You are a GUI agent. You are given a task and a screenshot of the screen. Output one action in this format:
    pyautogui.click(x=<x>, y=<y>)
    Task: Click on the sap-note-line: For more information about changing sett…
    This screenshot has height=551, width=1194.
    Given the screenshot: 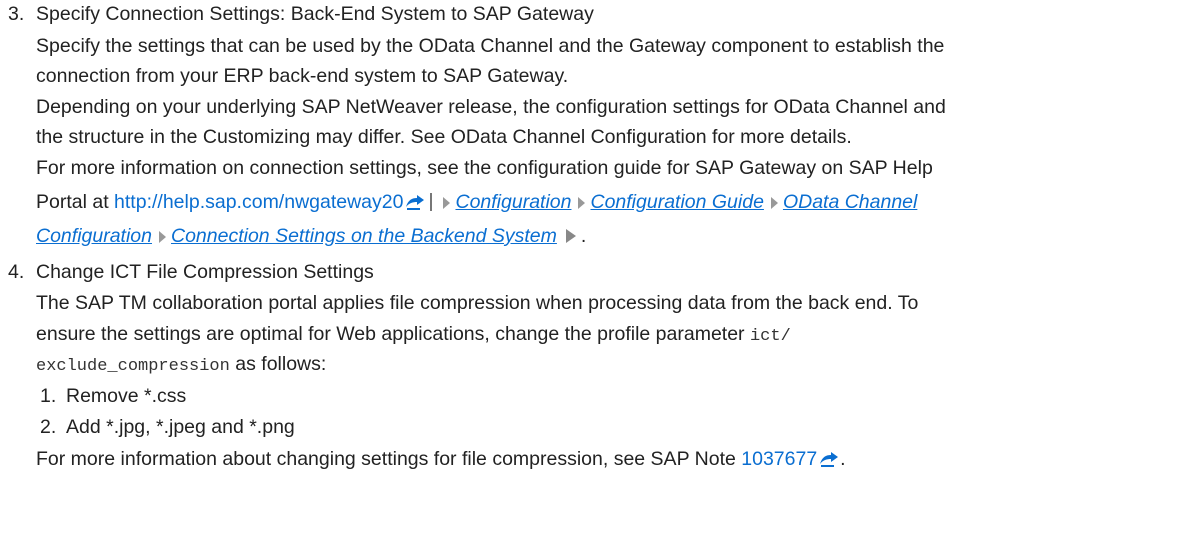 What is the action you would take?
    pyautogui.click(x=441, y=460)
    